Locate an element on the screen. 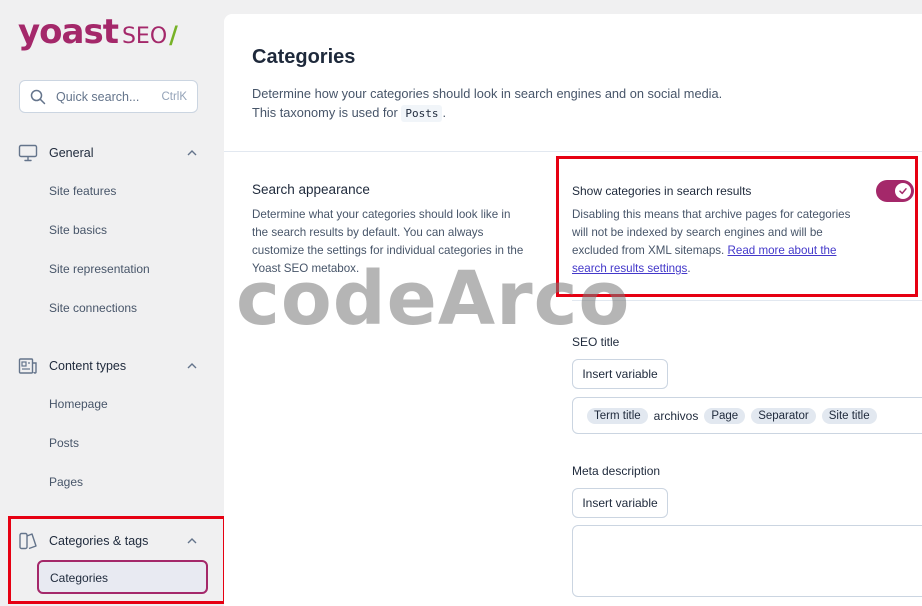 This screenshot has width=922, height=606. token-site-title: Site title is located at coordinates (849, 415).